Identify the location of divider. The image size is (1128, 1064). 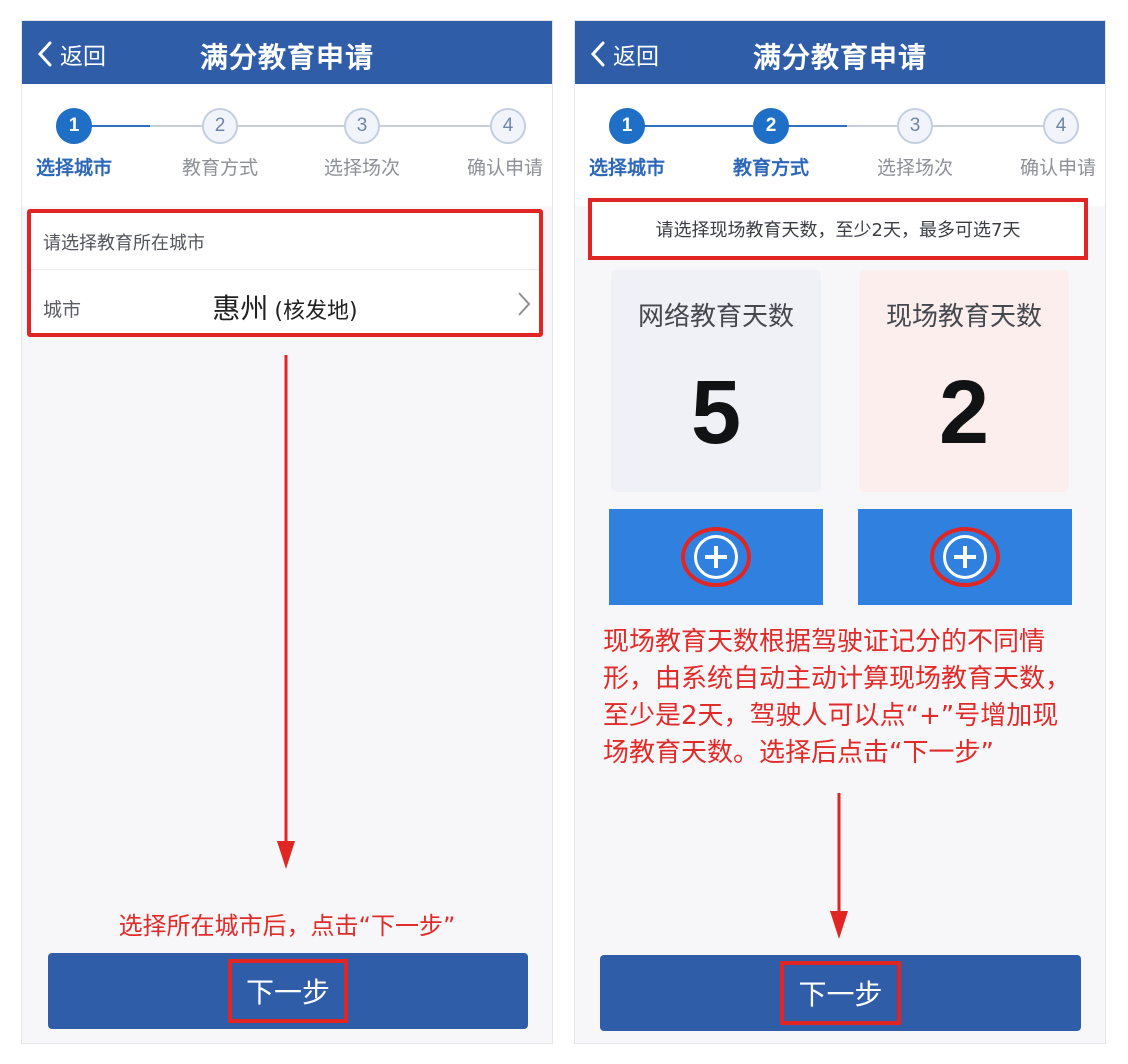
(285, 269).